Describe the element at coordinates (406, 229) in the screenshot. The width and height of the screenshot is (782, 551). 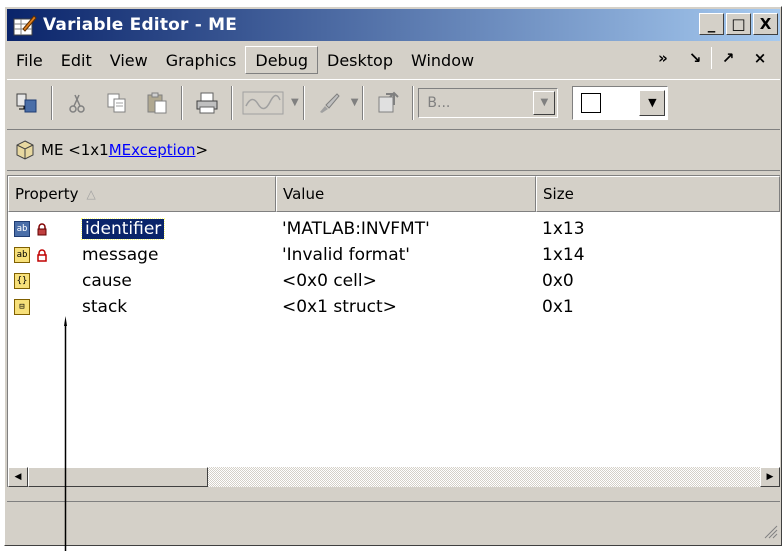
I see `property-value: 'MATLAB:INVFMT'` at that location.